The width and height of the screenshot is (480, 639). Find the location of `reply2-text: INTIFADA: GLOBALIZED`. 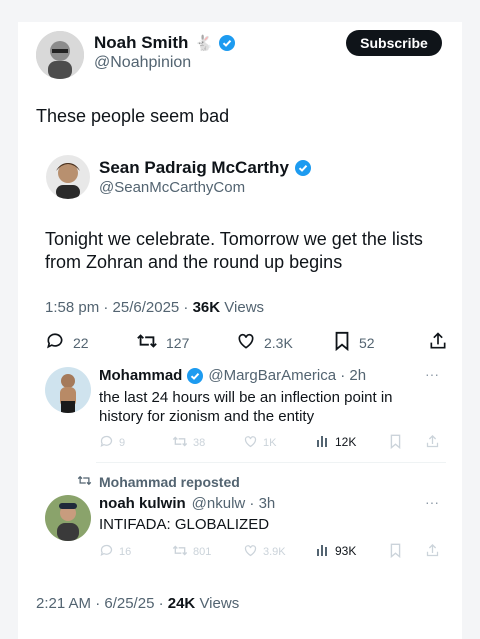

reply2-text: INTIFADA: GLOBALIZED is located at coordinates (184, 524).